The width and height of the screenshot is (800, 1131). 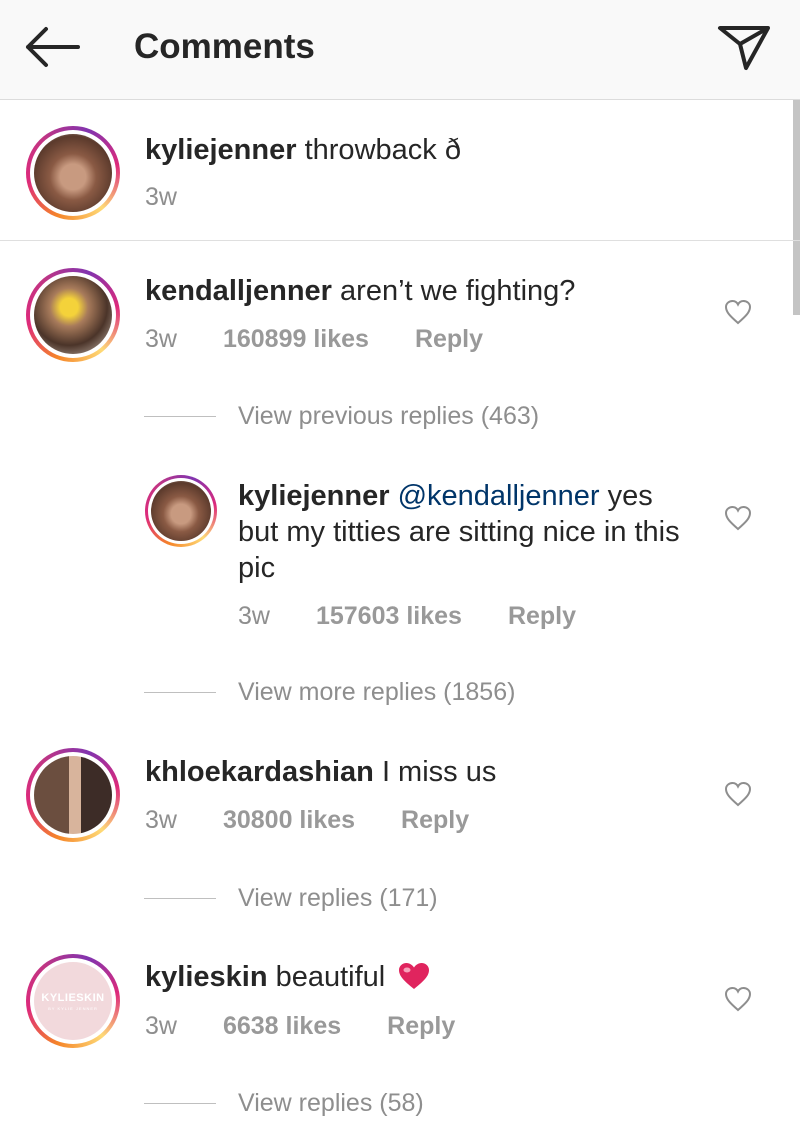 I want to click on reply-time: 3w, so click(x=254, y=616).